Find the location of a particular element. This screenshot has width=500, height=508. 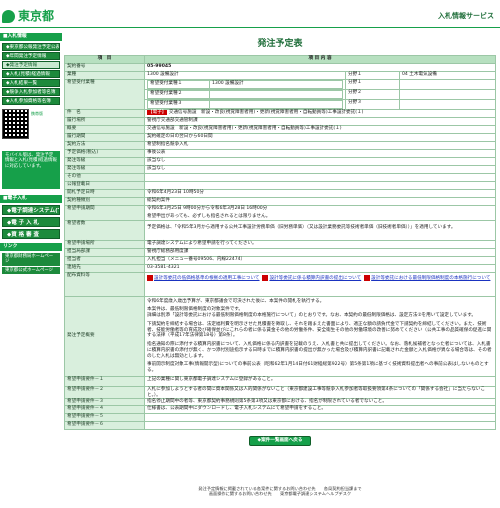

doc-link: 設計等委託の低価格基準の根拠の適用工事について is located at coordinates (203, 277).